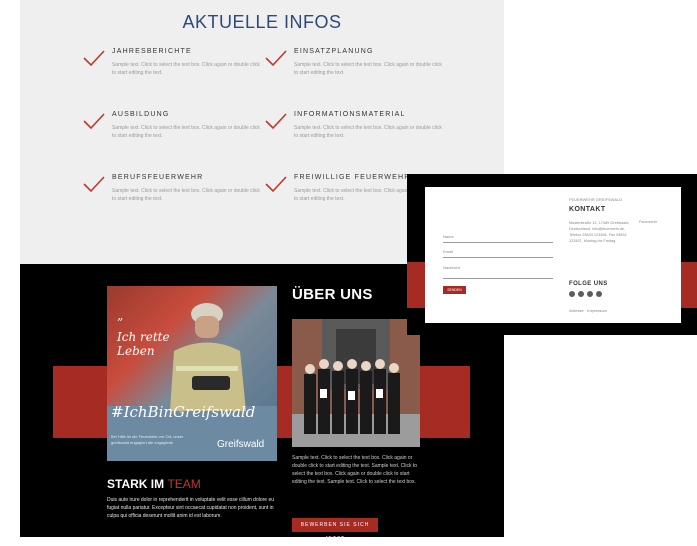 This screenshot has height=546, width=697. What do you see at coordinates (596, 199) in the screenshot?
I see `kontakt-kicker: FEUERWEHR GREIFSWALD` at bounding box center [596, 199].